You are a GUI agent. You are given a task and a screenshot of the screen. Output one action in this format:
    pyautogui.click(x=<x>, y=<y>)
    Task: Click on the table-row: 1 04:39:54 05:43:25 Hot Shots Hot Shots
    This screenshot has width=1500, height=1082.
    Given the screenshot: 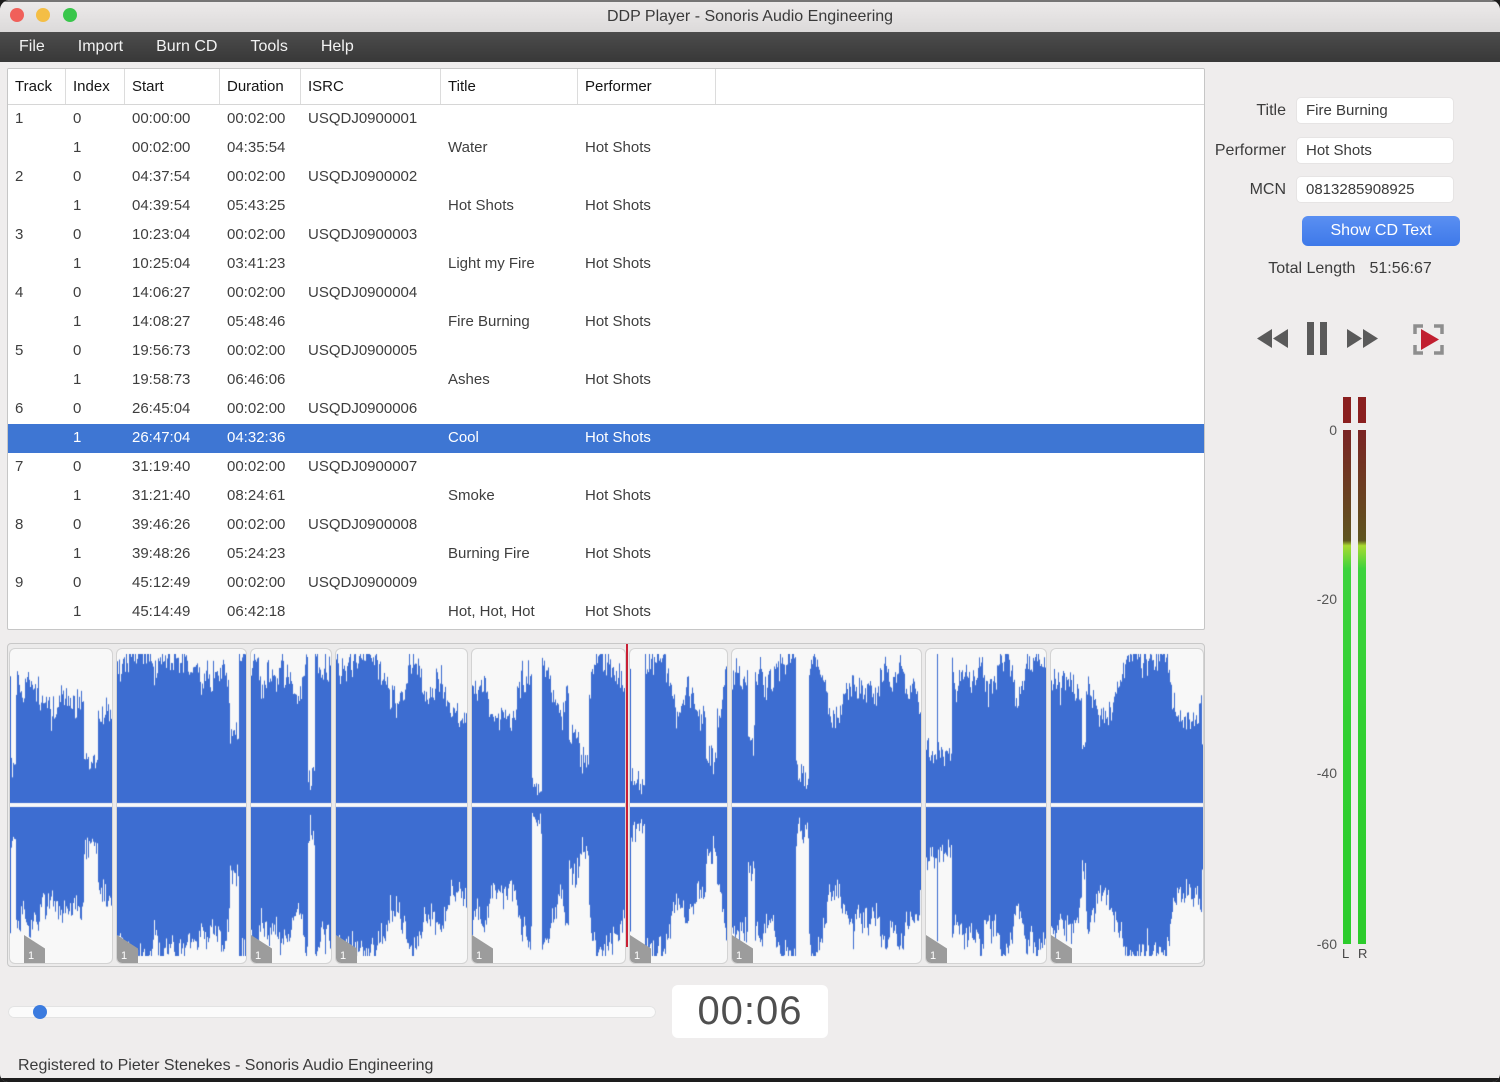 What is the action you would take?
    pyautogui.click(x=606, y=206)
    